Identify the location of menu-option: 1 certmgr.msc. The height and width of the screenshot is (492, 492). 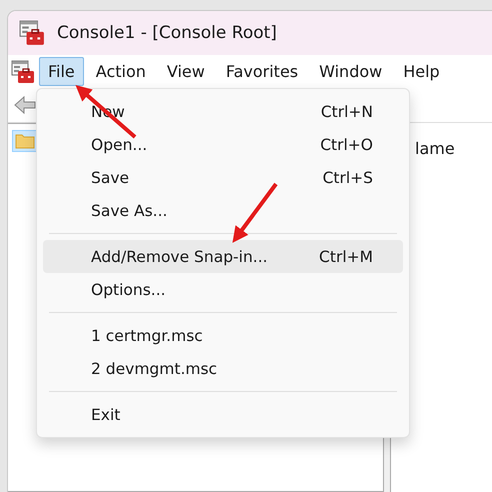
(223, 335).